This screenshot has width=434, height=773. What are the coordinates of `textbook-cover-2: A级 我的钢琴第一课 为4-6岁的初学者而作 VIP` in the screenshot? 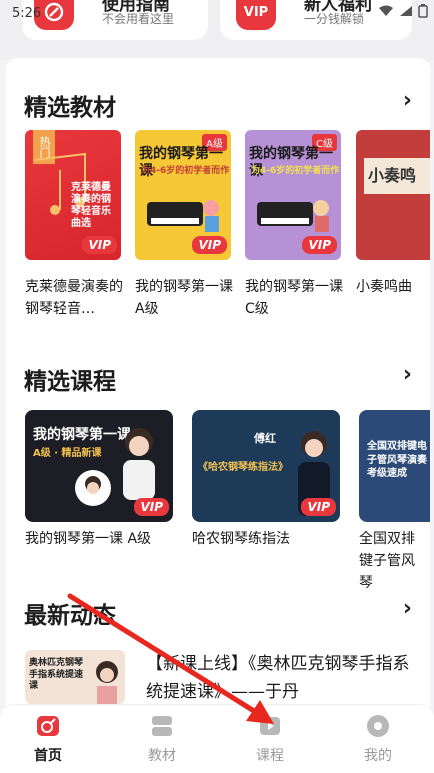 It's located at (183, 195).